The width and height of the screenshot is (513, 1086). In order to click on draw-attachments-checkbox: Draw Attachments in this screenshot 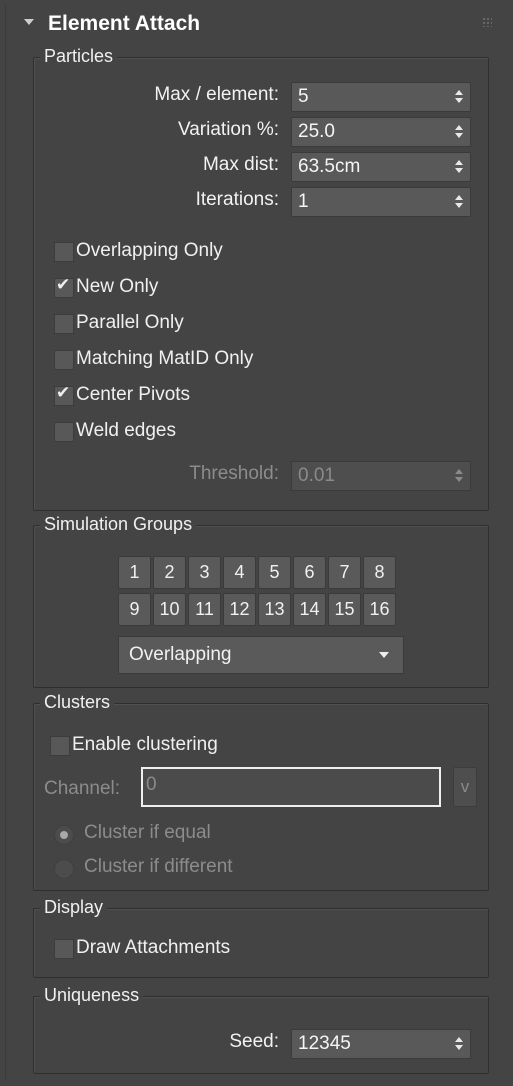, I will do `click(204, 949)`.